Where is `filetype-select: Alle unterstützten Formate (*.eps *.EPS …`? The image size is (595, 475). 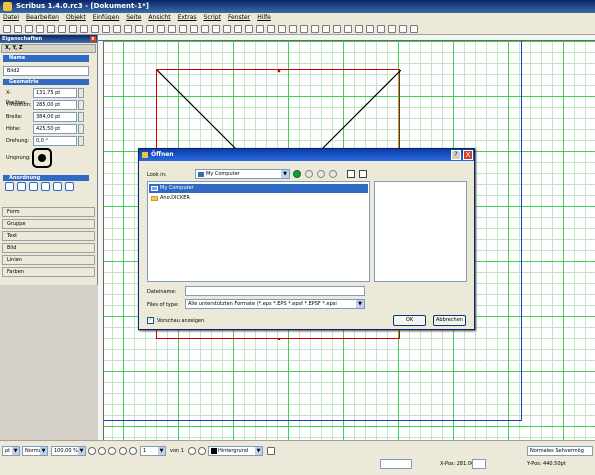 filetype-select: Alle unterstützten Formate (*.eps *.EPS … is located at coordinates (275, 304).